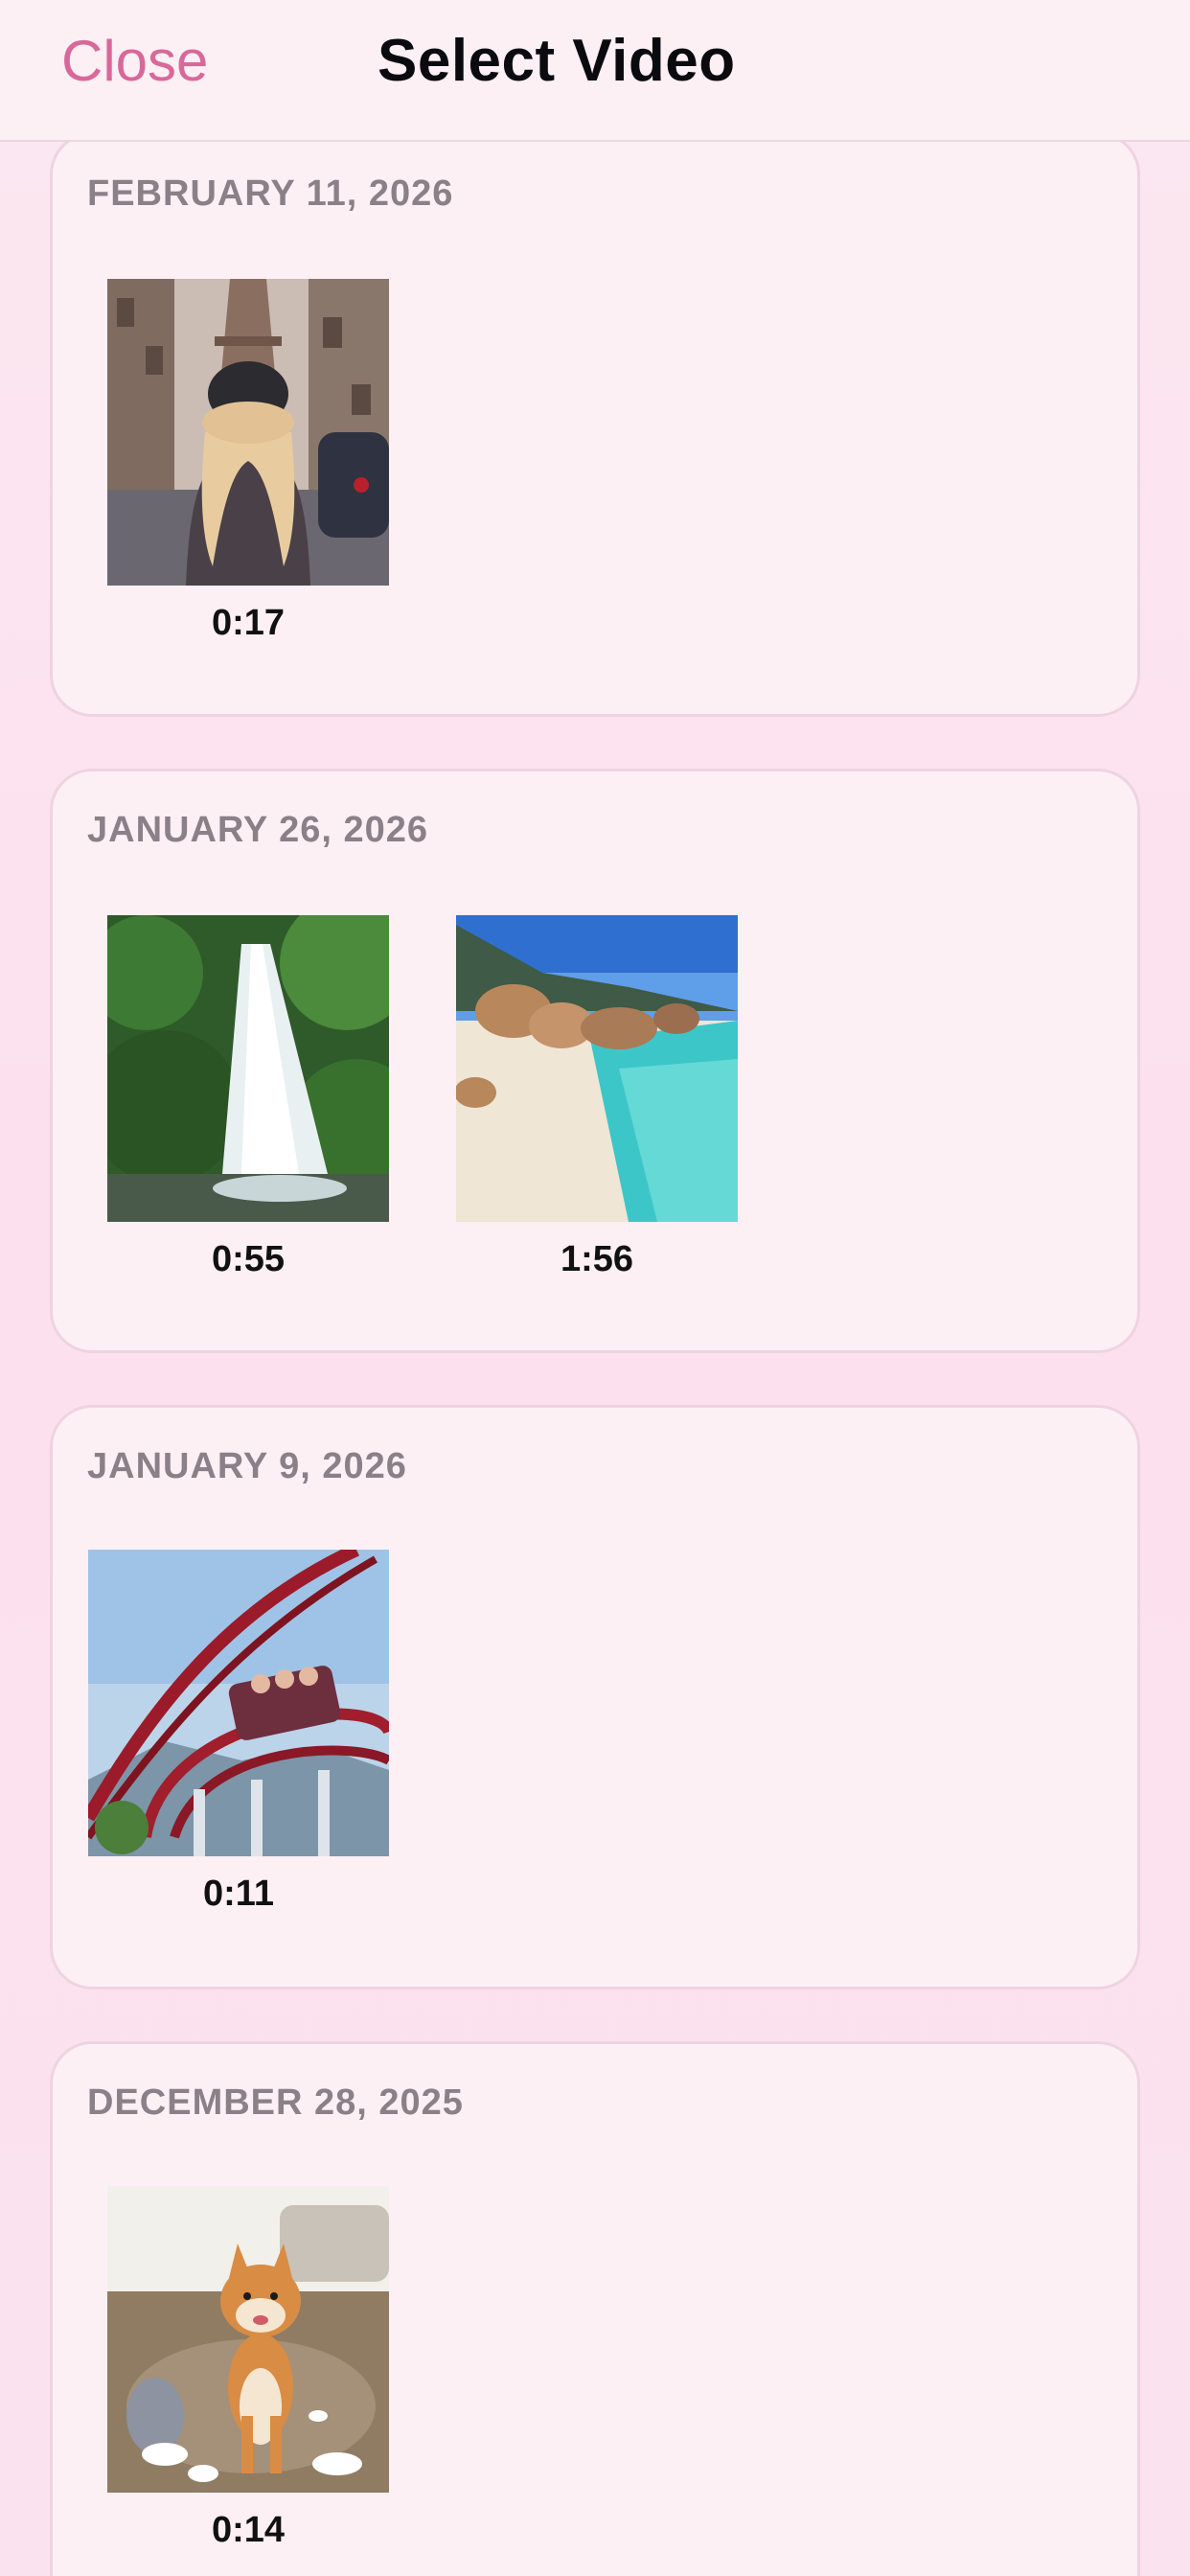  Describe the element at coordinates (249, 623) in the screenshot. I see `video-duration: 0:17` at that location.